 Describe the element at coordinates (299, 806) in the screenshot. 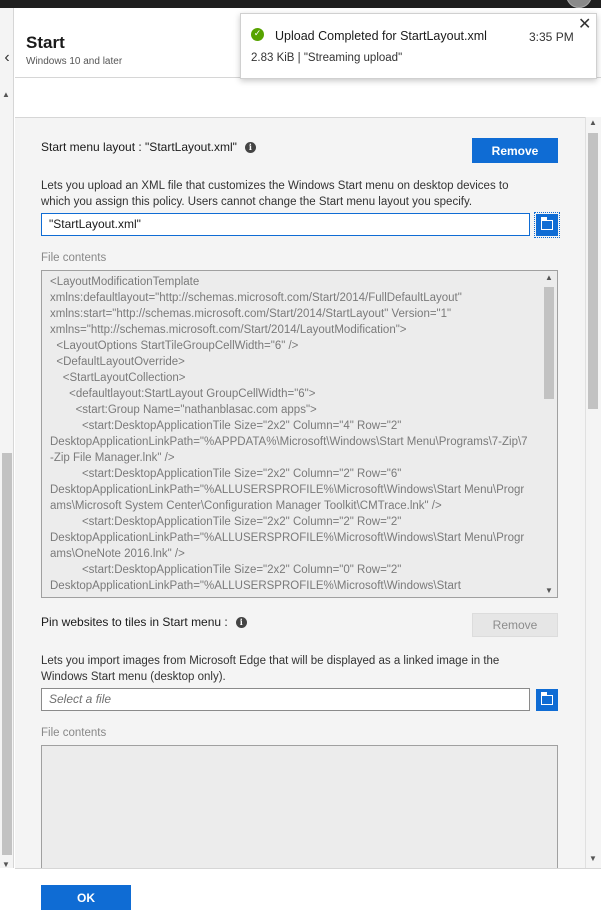

I see `pin-websites-file-contents` at that location.